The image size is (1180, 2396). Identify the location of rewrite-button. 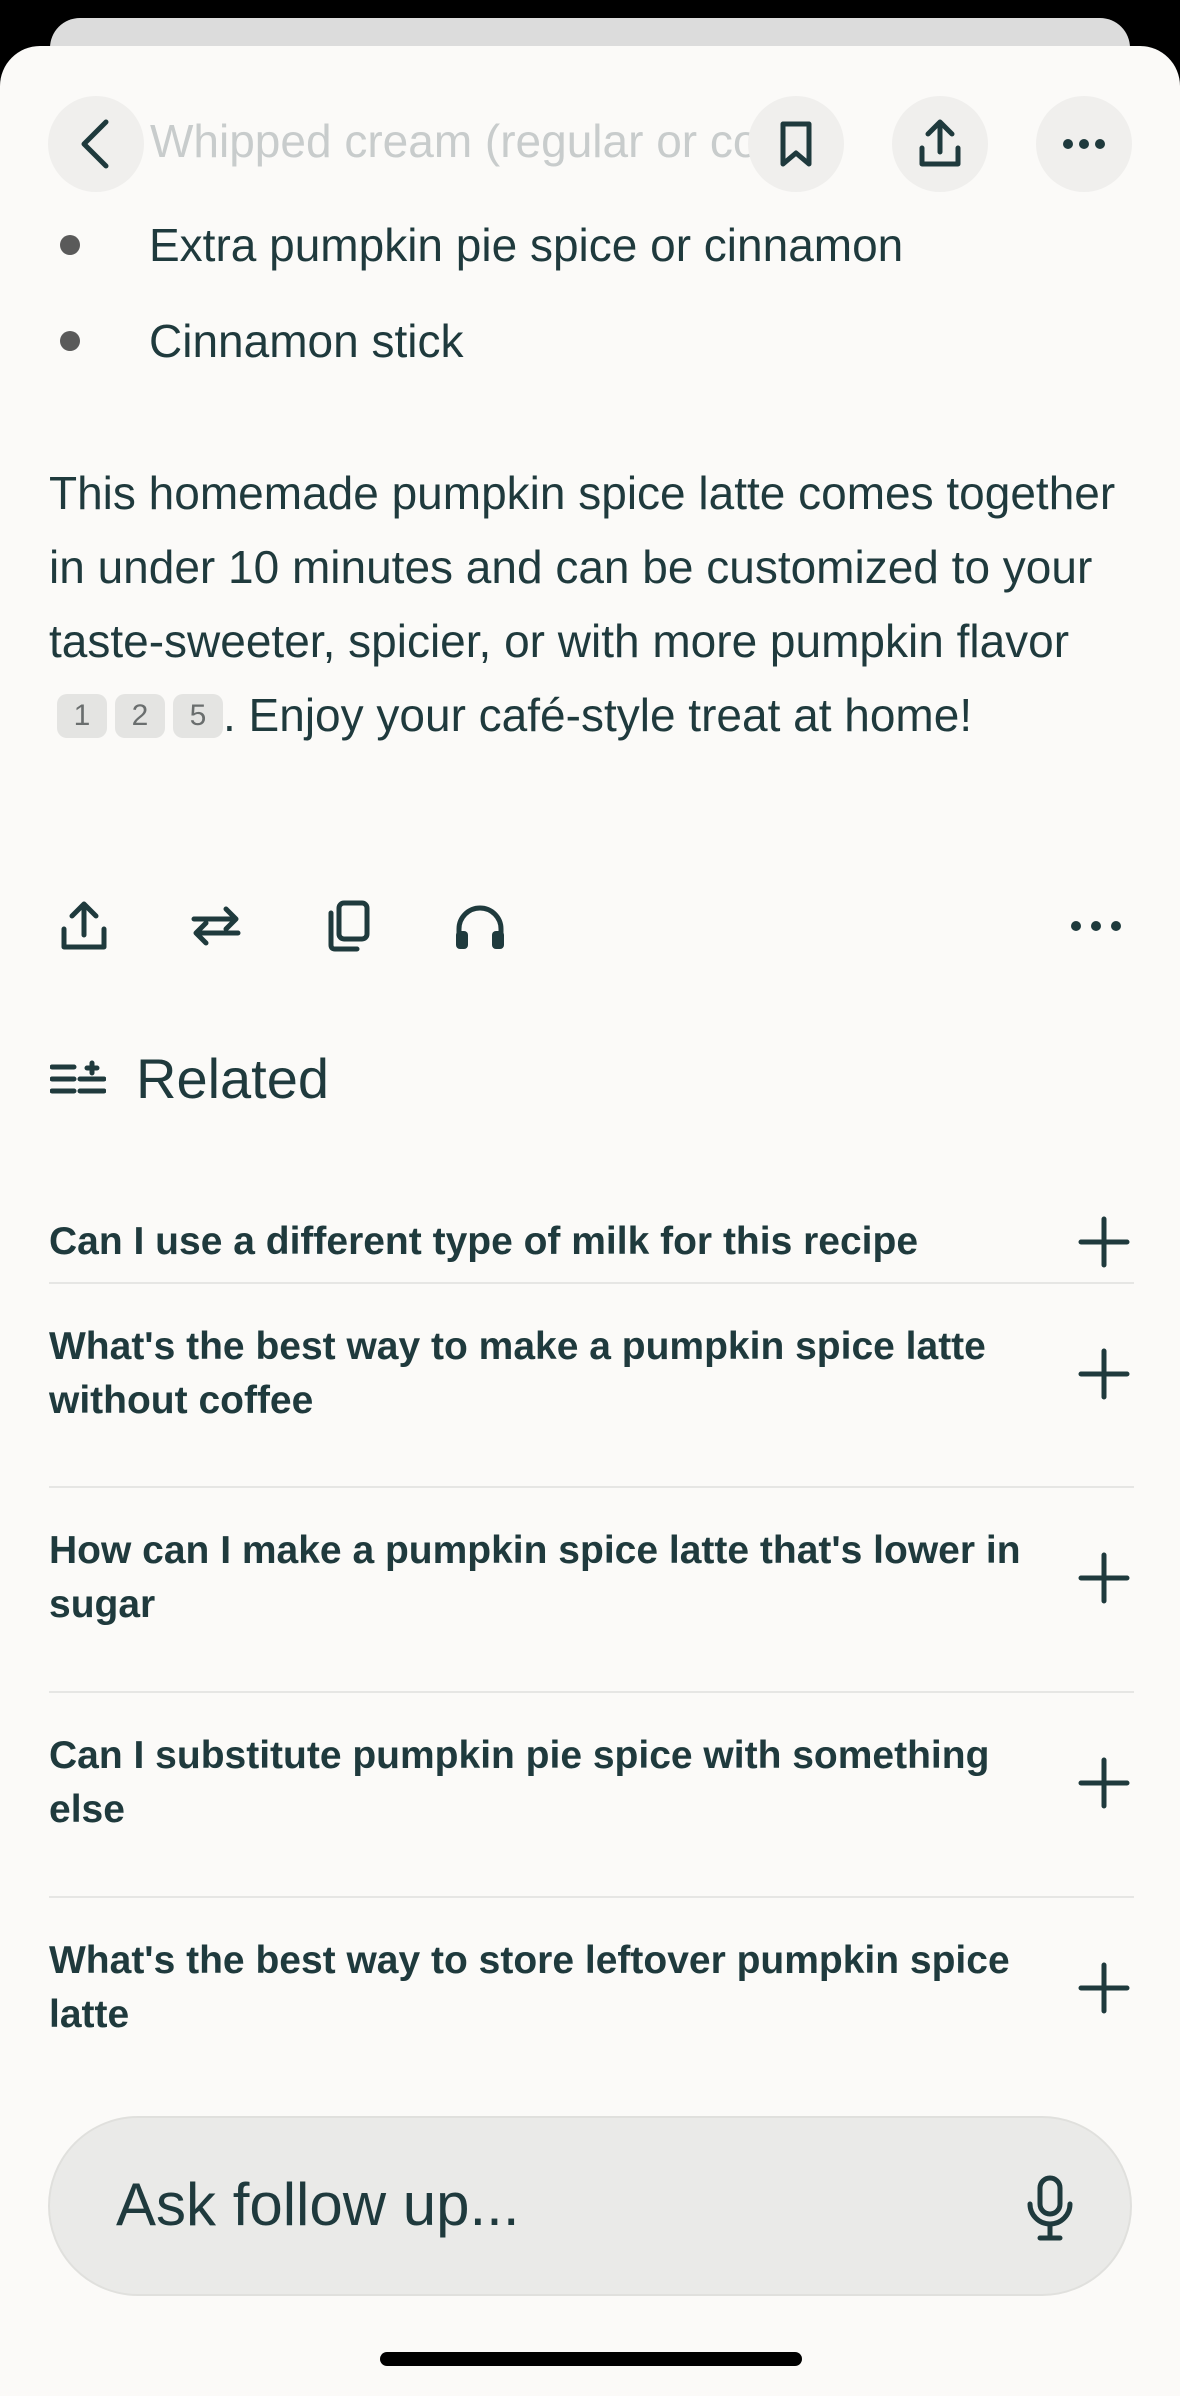
(216, 926).